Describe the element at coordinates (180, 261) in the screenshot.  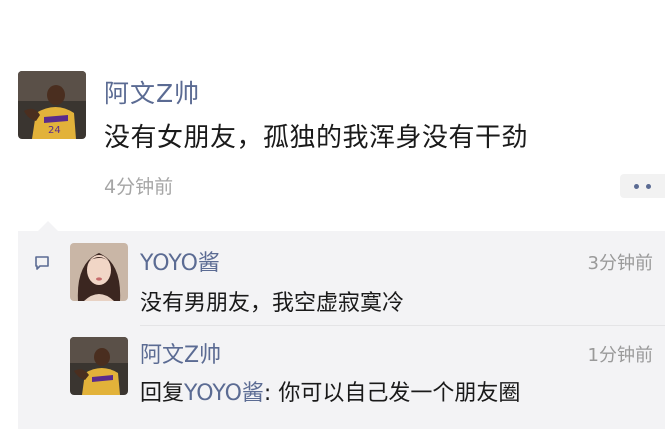
I see `comment-author-name: YOYO酱` at that location.